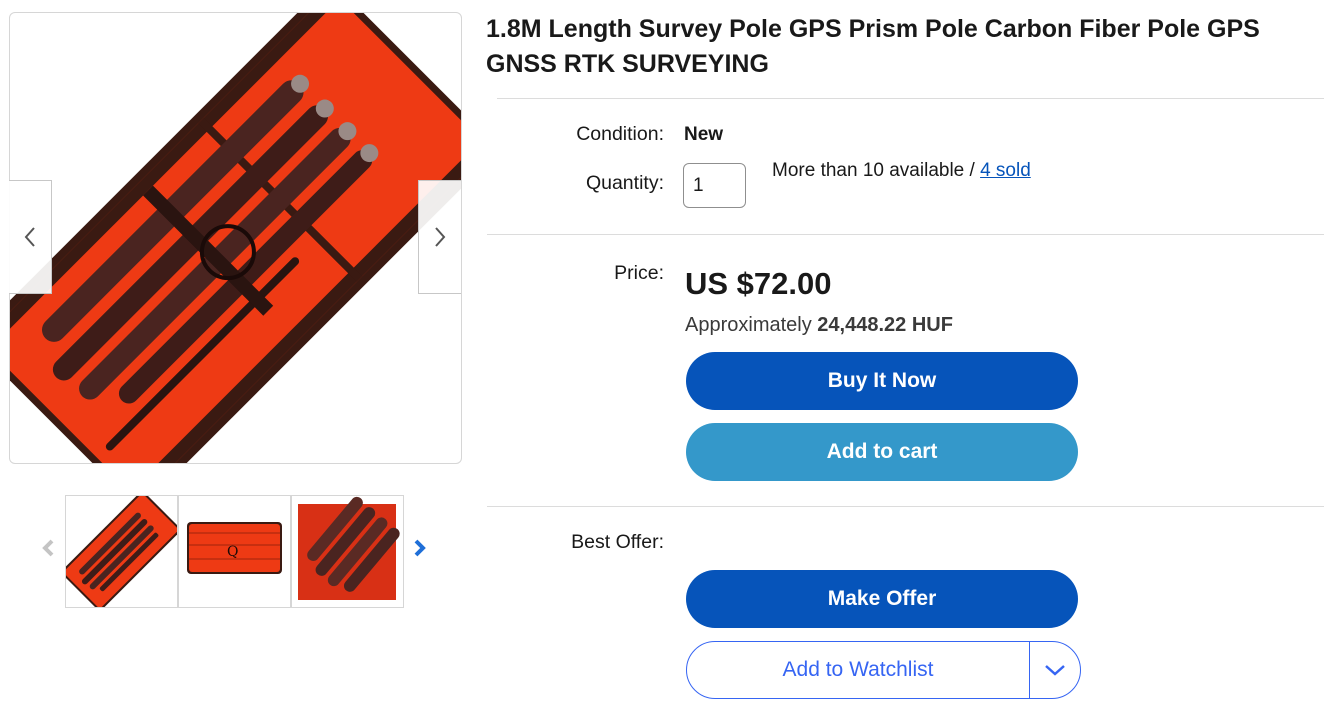 This screenshot has width=1338, height=712. I want to click on approx-price: Approximately 24,448.22 HUF, so click(819, 325).